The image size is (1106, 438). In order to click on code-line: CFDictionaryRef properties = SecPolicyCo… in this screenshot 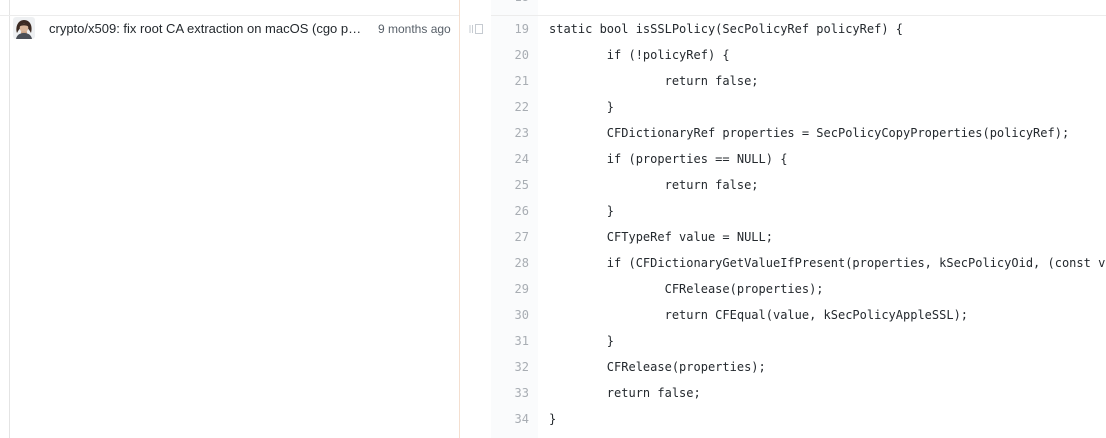, I will do `click(809, 133)`.